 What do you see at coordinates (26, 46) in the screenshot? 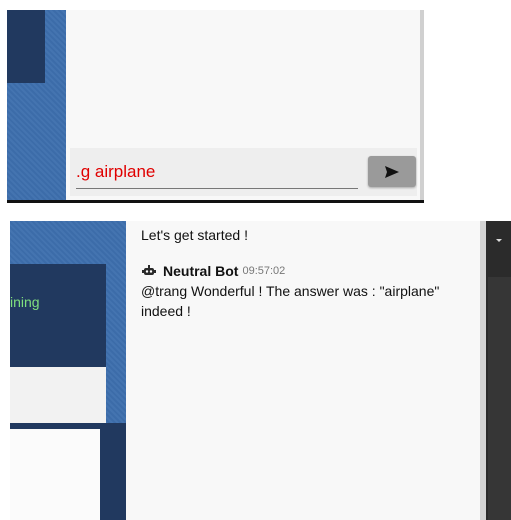
I see `game-card` at bounding box center [26, 46].